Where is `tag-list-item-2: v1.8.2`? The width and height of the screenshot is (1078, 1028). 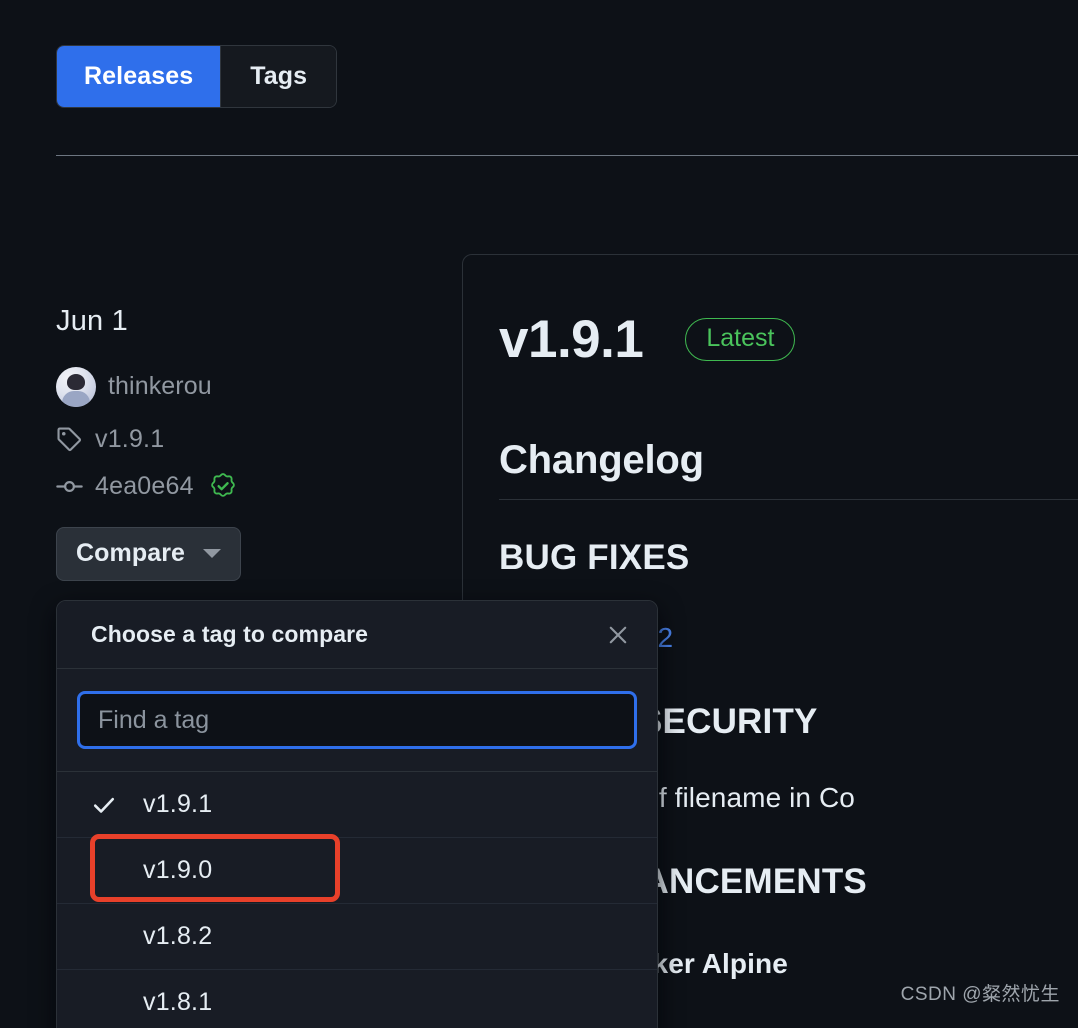
tag-list-item-2: v1.8.2 is located at coordinates (357, 937).